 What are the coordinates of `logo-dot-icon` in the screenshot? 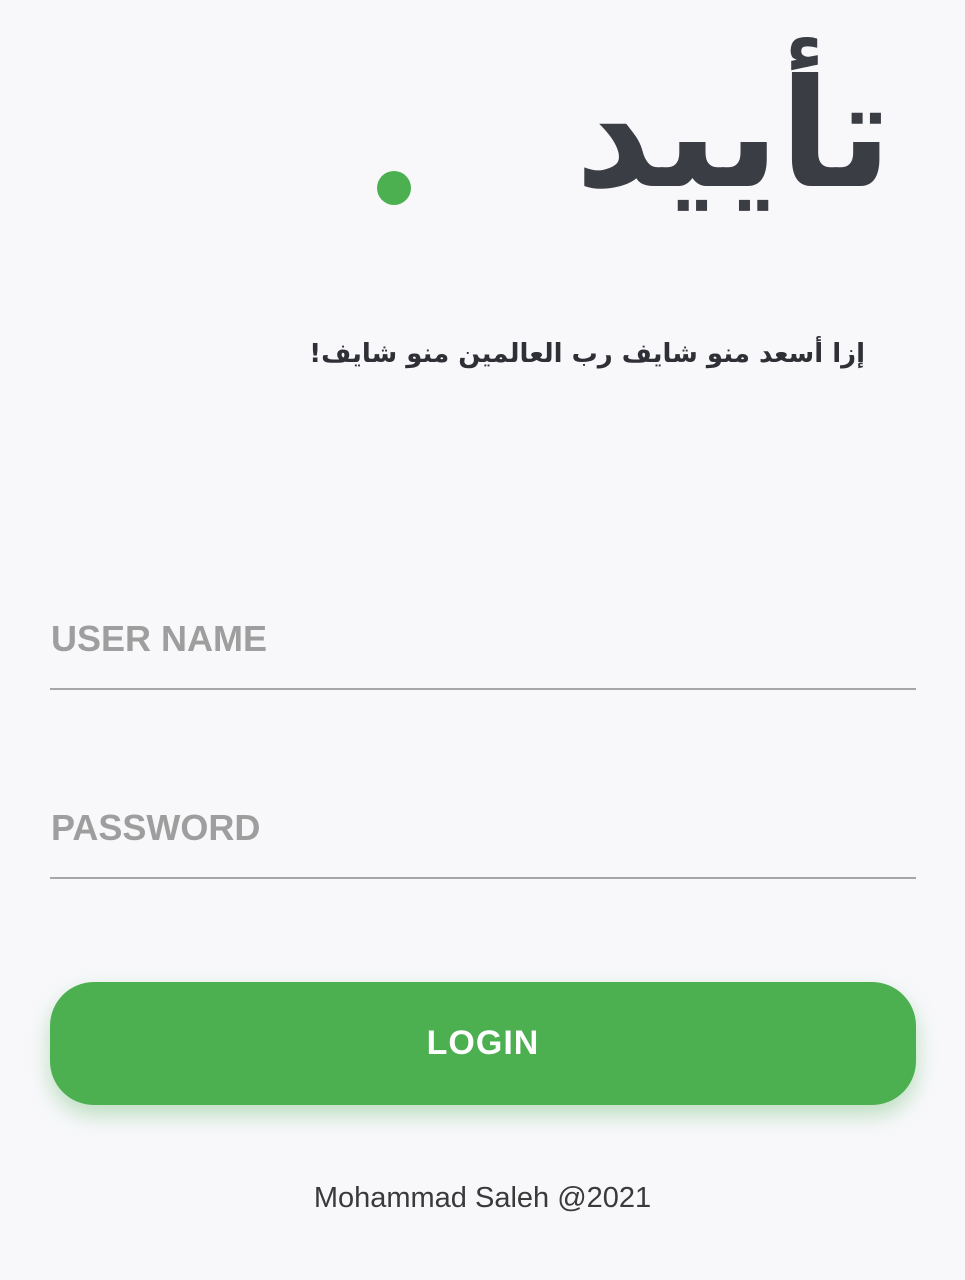 It's located at (394, 188).